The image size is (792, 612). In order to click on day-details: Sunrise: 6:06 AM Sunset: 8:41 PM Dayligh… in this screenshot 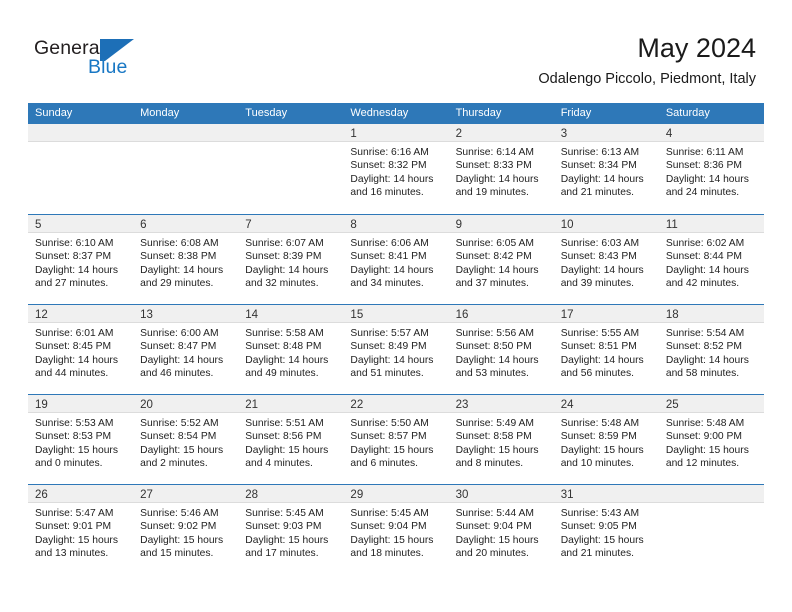, I will do `click(395, 262)`.